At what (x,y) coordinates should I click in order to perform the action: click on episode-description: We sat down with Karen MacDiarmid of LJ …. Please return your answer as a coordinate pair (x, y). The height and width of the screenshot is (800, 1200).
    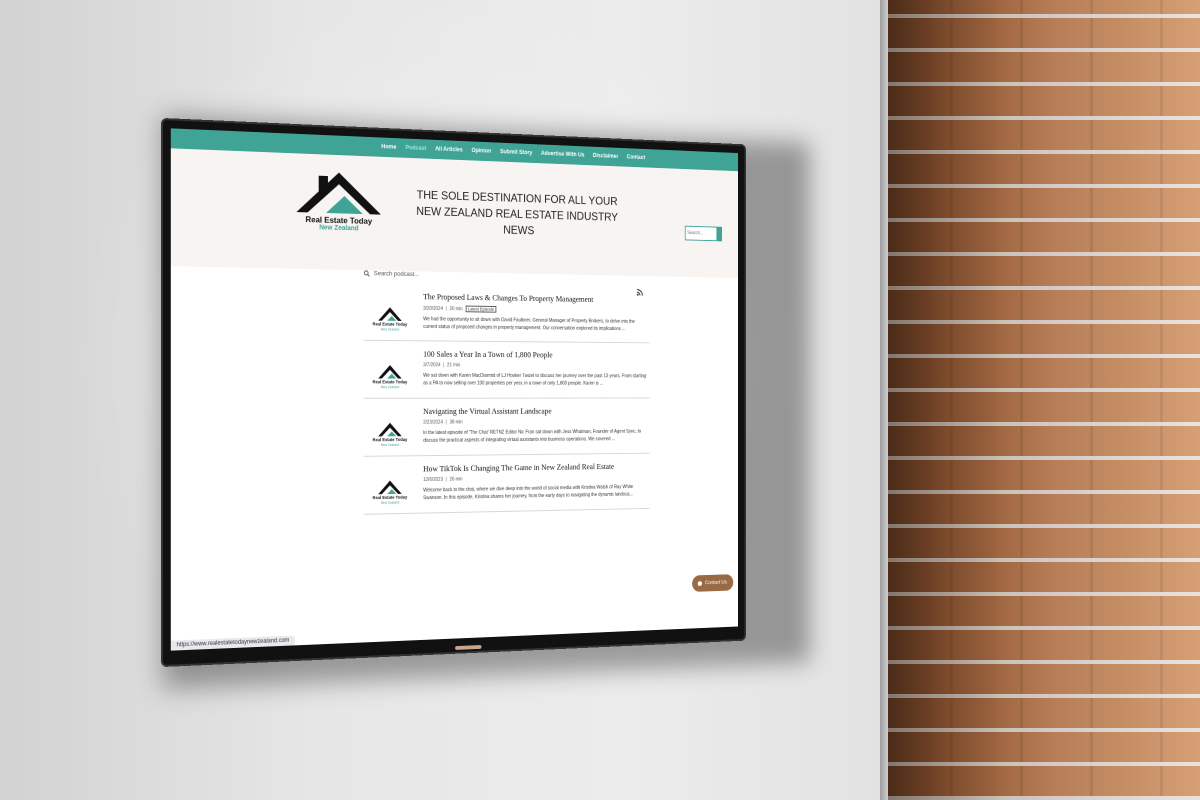
    Looking at the image, I should click on (534, 380).